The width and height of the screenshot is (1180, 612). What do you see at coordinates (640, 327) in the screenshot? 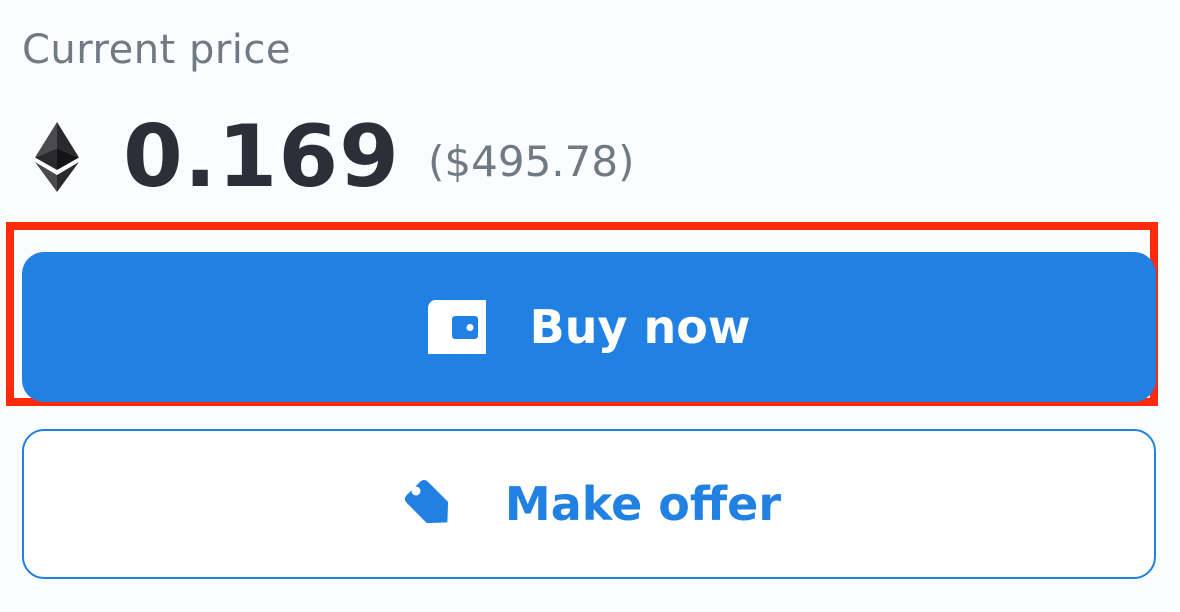
I see `buy-now-label: Buy now` at bounding box center [640, 327].